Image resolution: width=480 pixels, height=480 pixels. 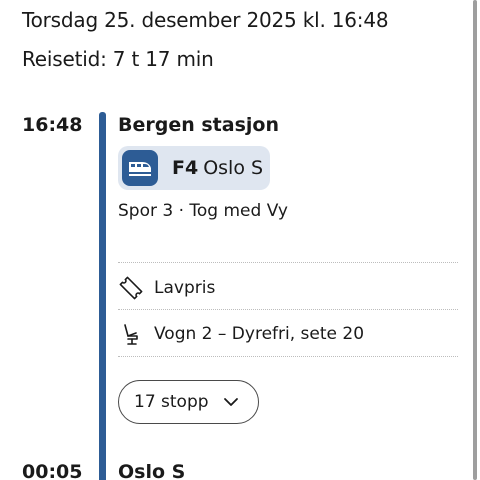 I want to click on fare-label: Lavpris, so click(x=185, y=288).